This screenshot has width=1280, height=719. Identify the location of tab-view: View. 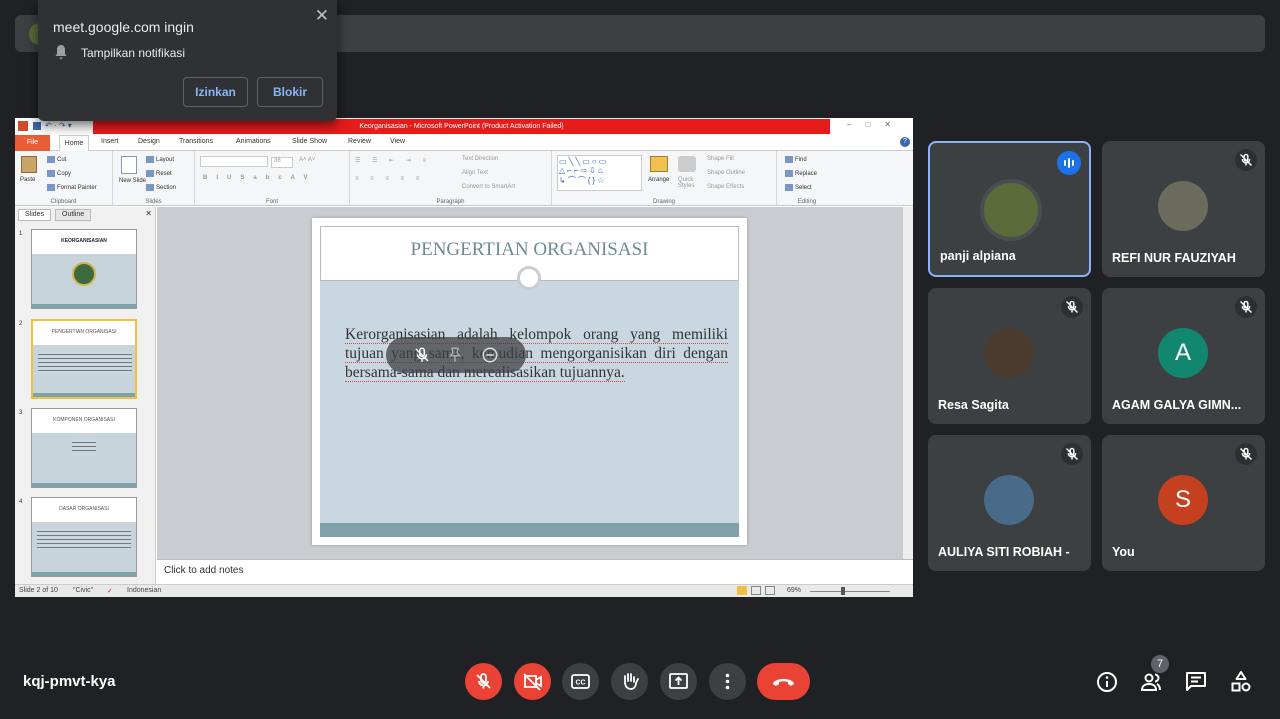
(397, 141).